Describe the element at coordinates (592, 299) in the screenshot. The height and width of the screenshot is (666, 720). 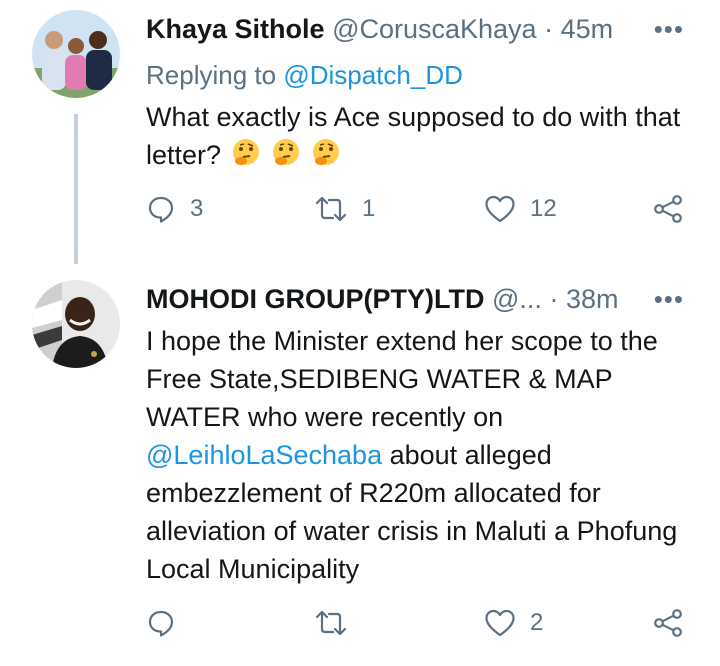
I see `timestamp: 38m` at that location.